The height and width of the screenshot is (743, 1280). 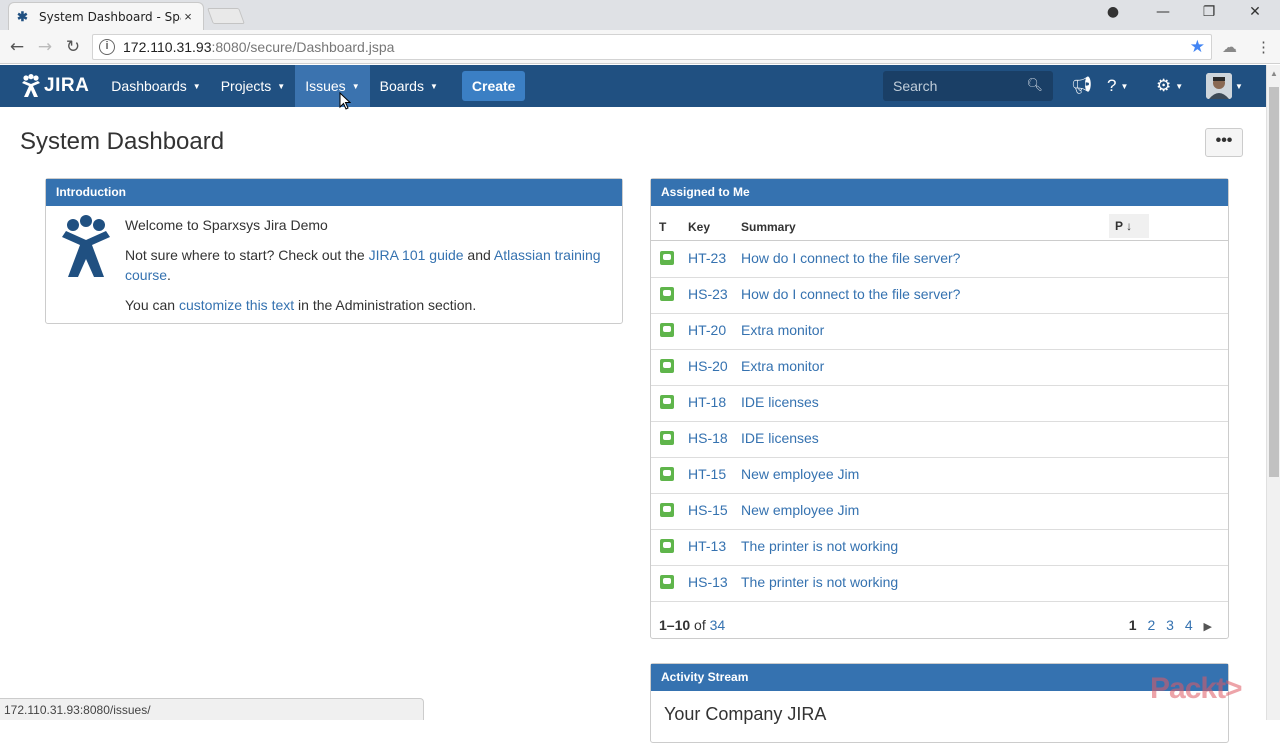 I want to click on issue-key-link: HS-20, so click(x=708, y=366).